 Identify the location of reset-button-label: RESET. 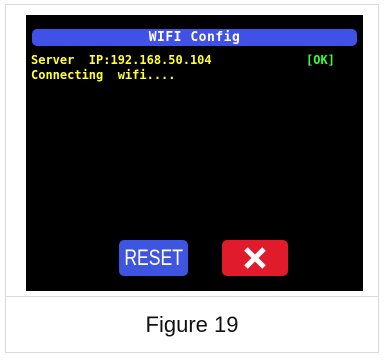
(153, 257).